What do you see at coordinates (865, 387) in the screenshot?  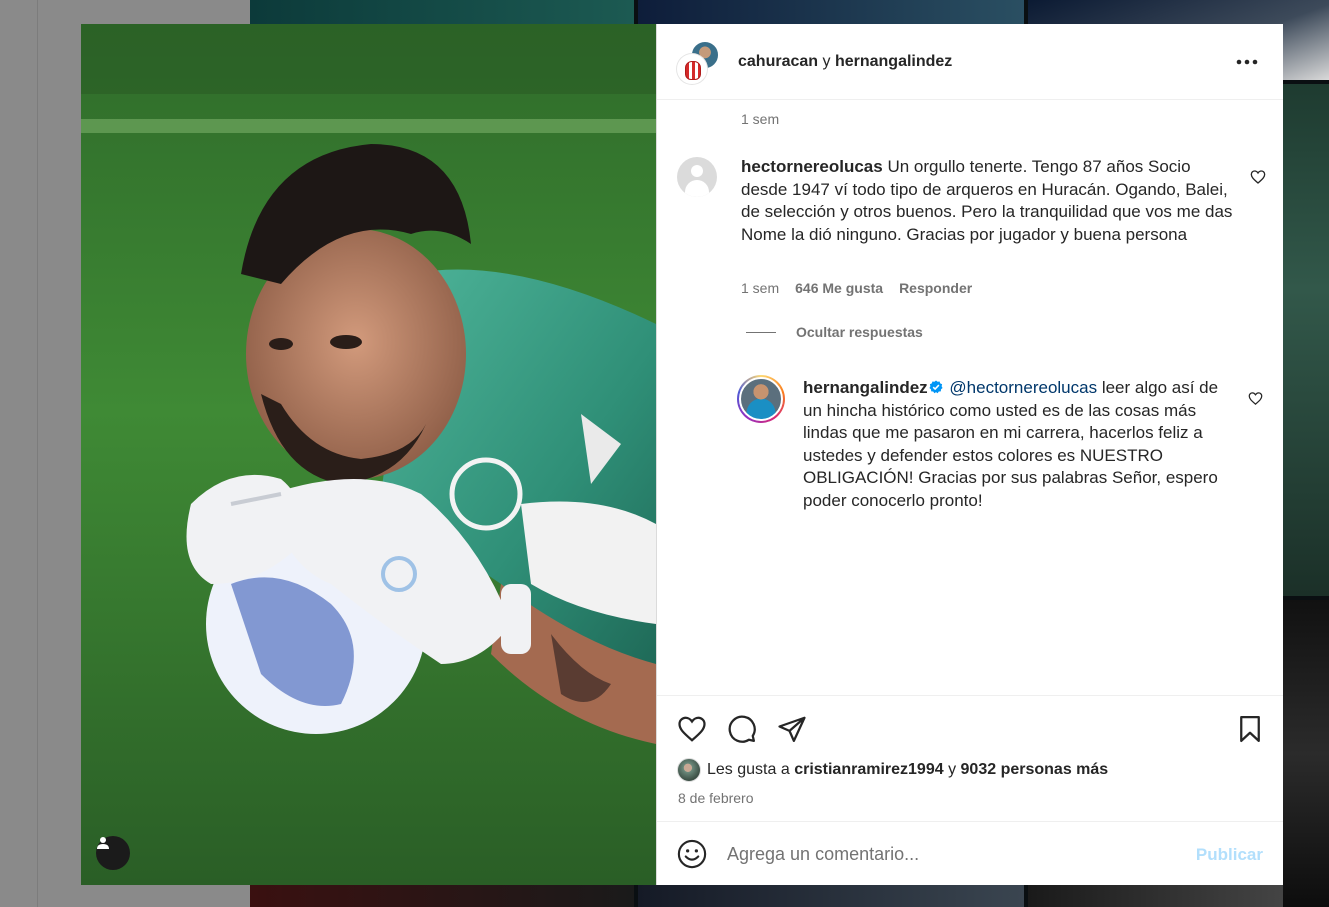 I see `reply-username: hernangalindez` at bounding box center [865, 387].